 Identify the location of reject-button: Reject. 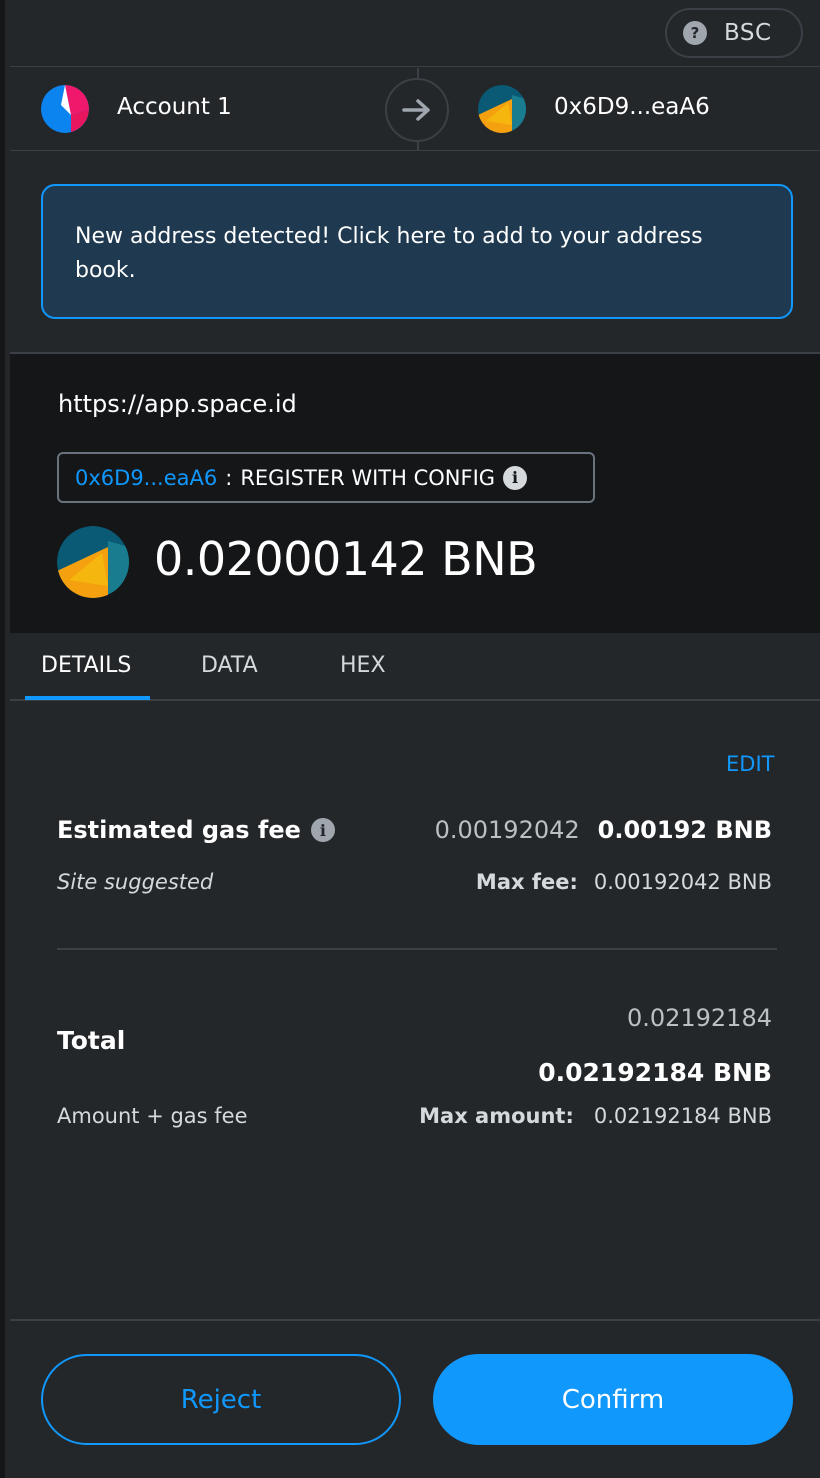
(221, 1399).